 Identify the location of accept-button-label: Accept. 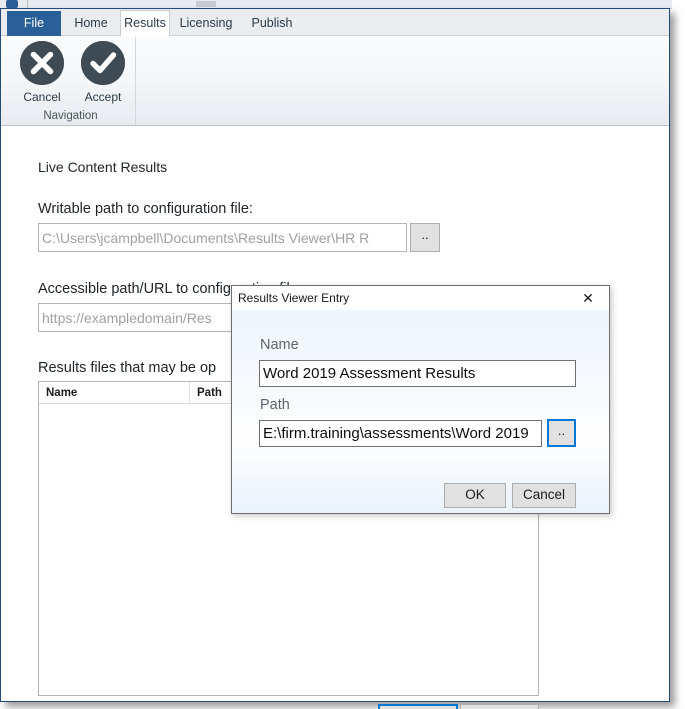
(103, 97).